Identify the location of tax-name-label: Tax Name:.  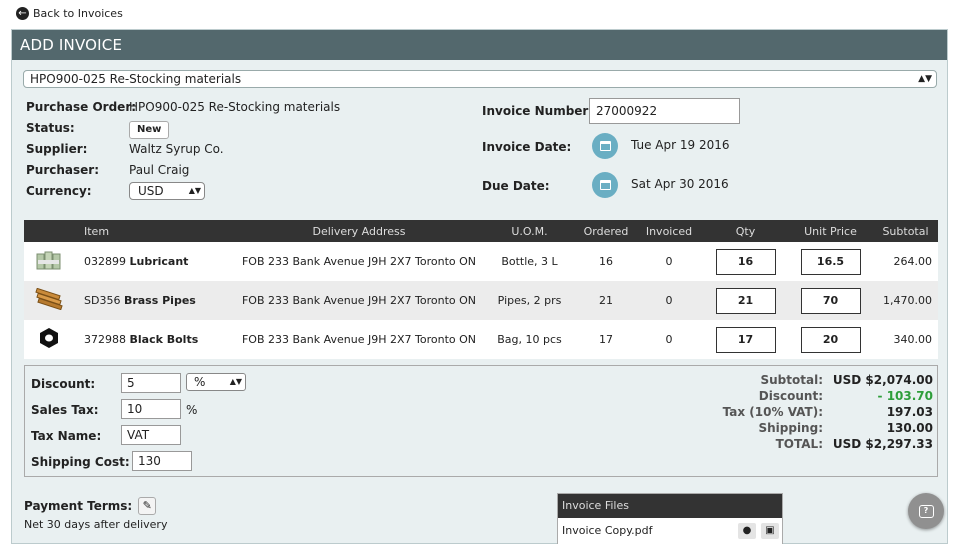
(66, 436).